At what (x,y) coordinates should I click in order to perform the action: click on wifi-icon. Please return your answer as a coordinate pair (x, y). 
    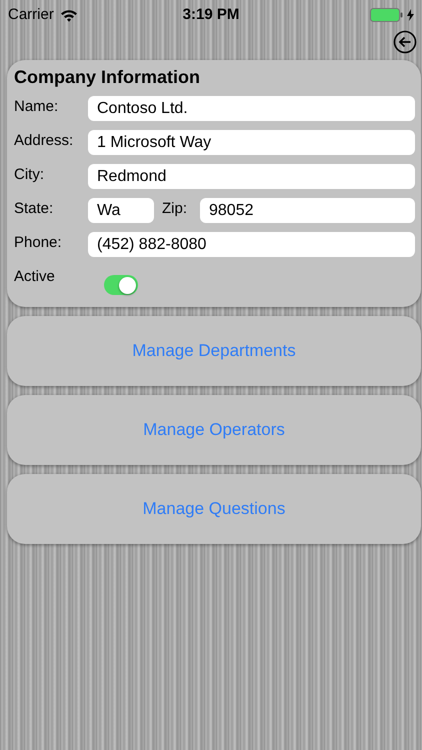
    Looking at the image, I should click on (69, 15).